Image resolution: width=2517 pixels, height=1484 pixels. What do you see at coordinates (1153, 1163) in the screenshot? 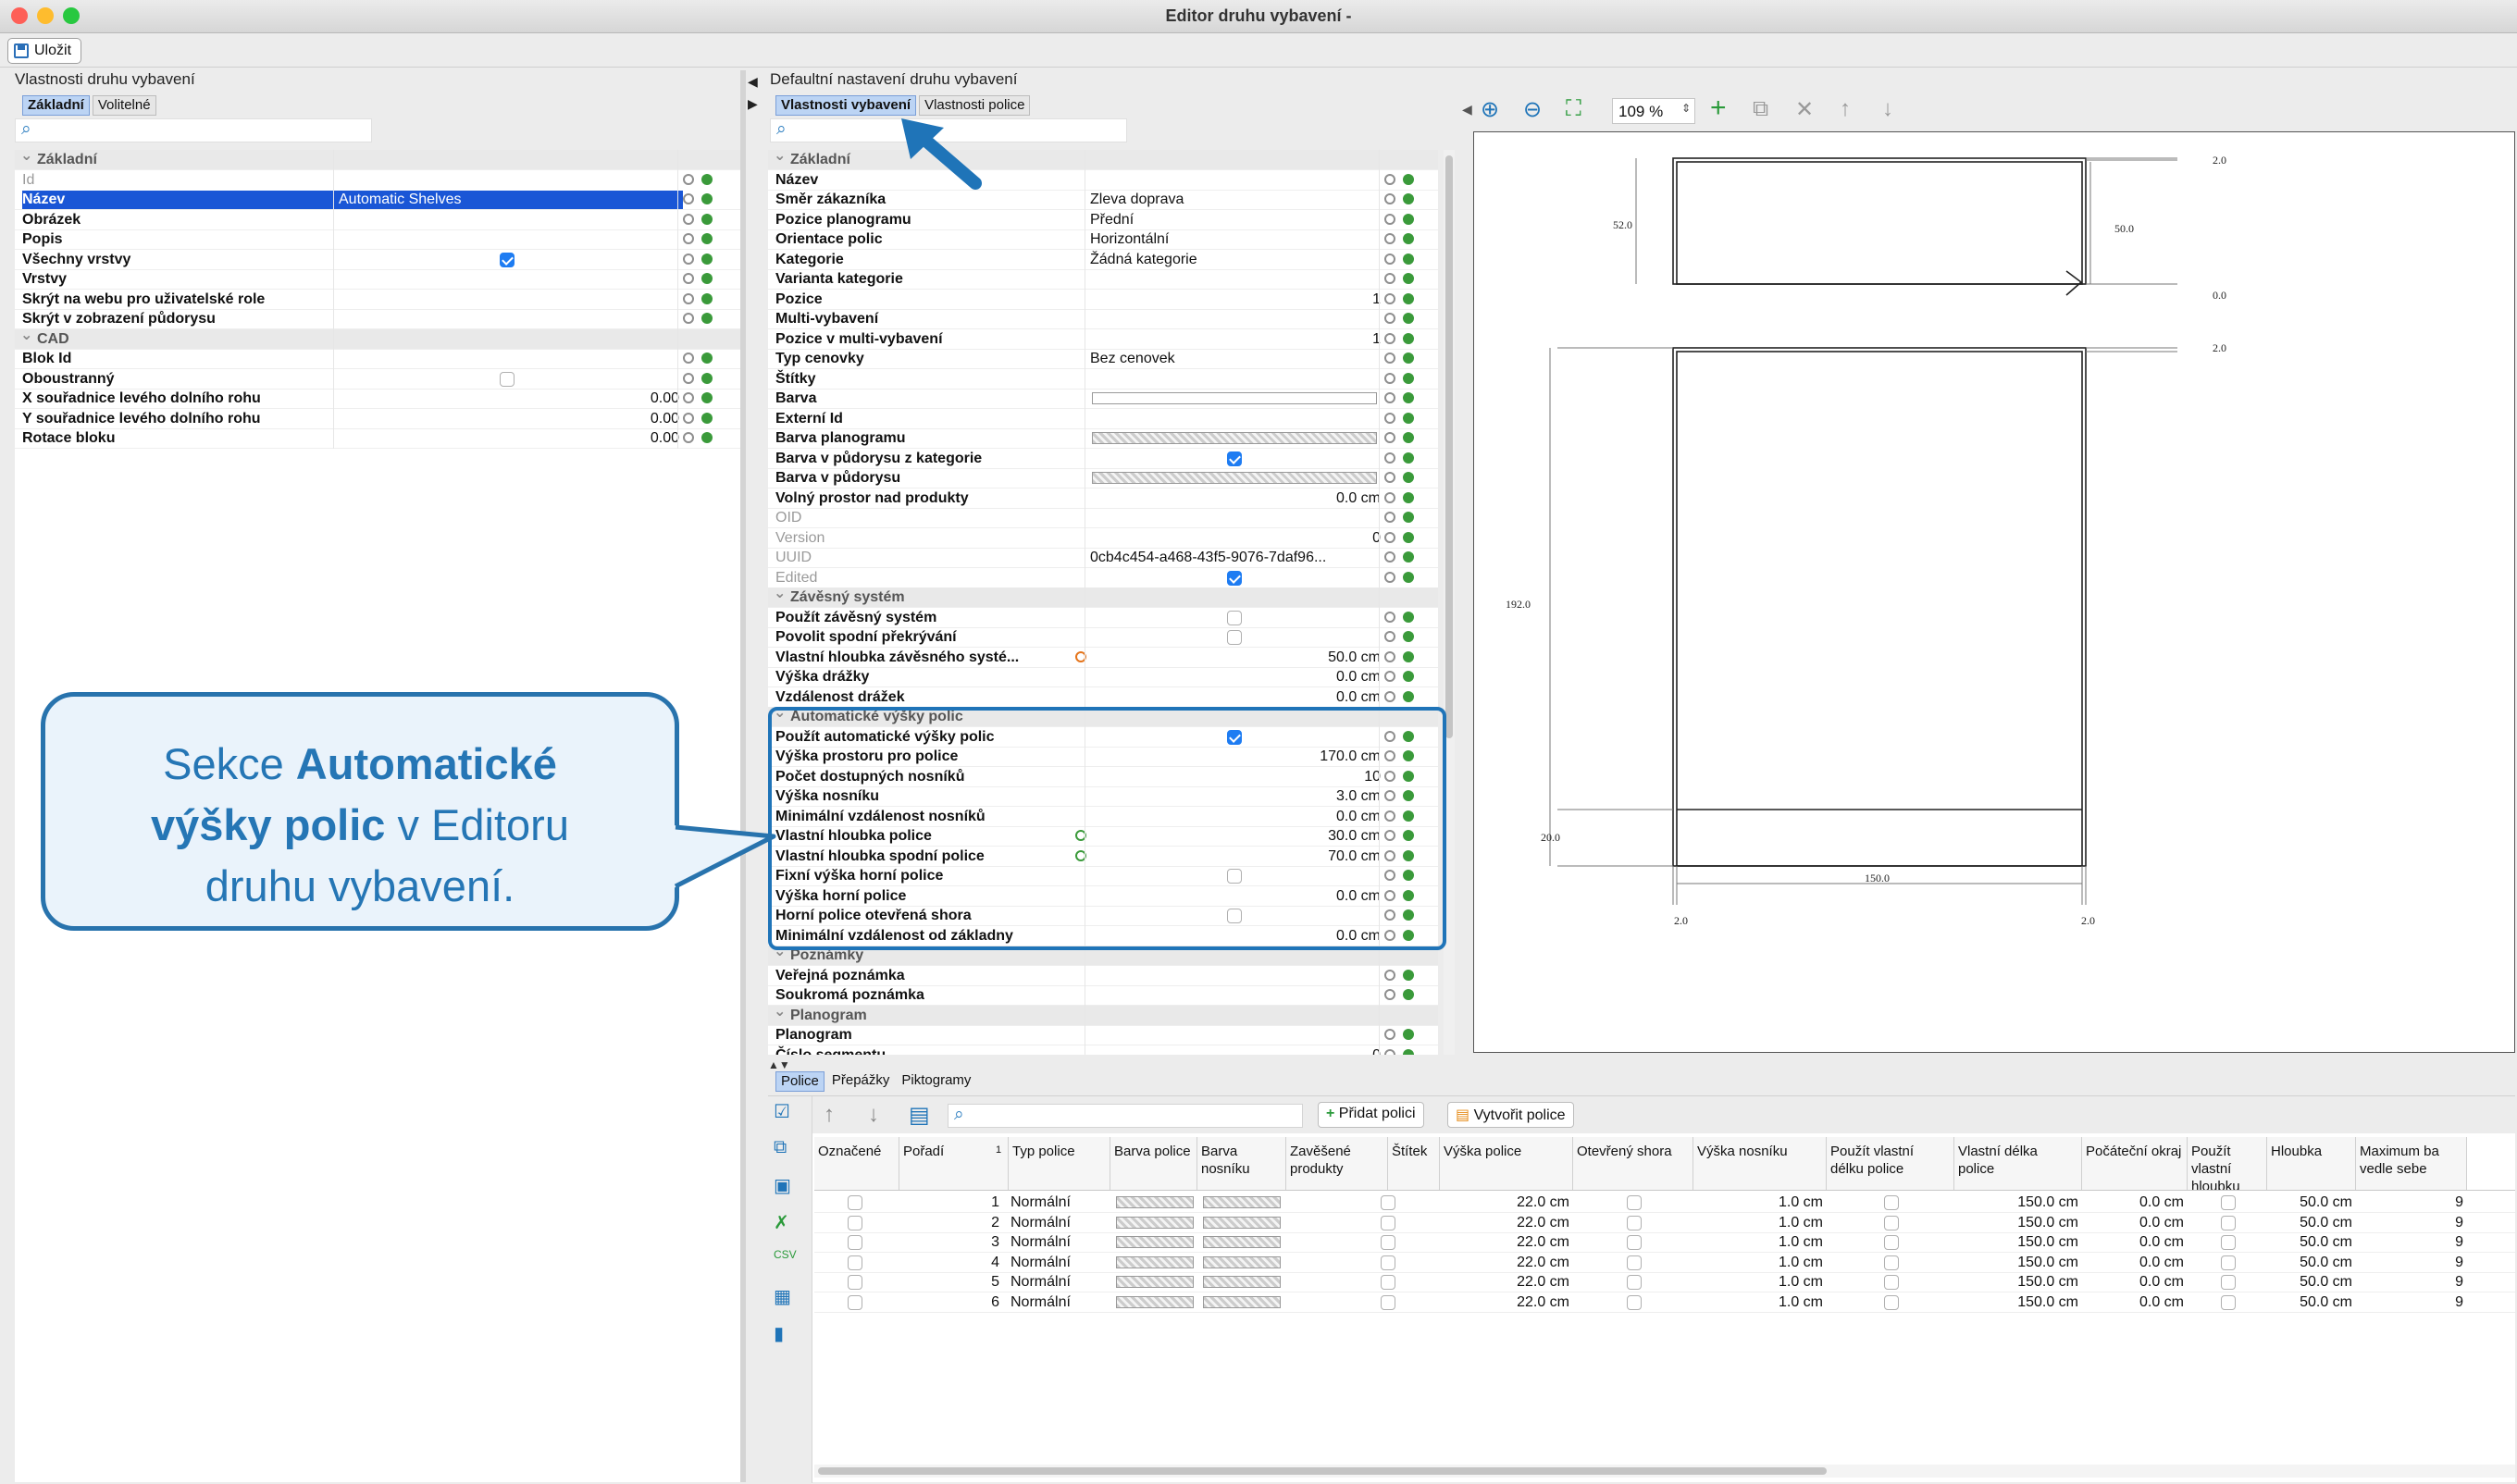
I see `column-header-barva-police: Barva police` at bounding box center [1153, 1163].